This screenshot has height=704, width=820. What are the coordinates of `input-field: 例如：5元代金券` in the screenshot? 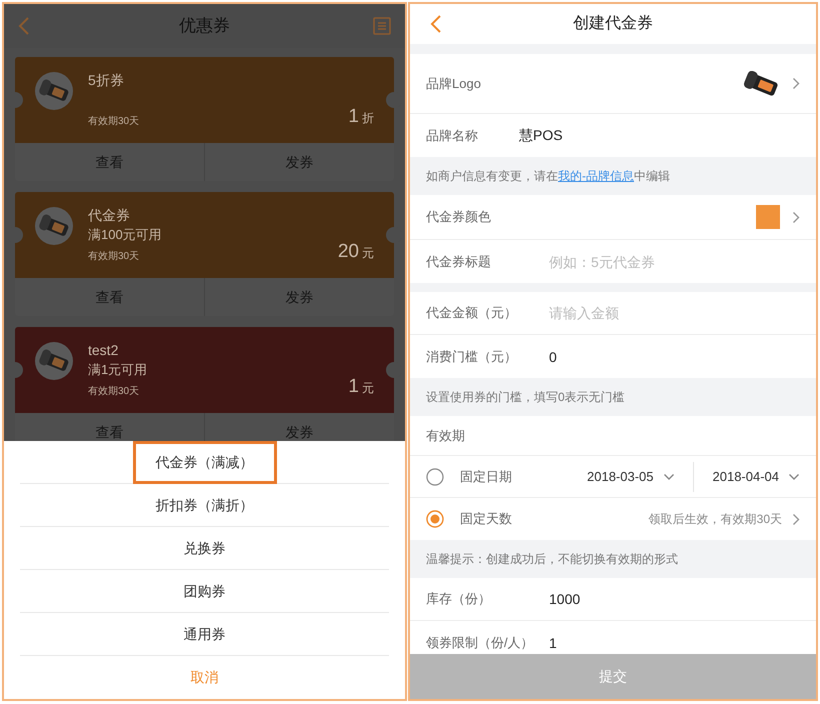 It's located at (682, 261).